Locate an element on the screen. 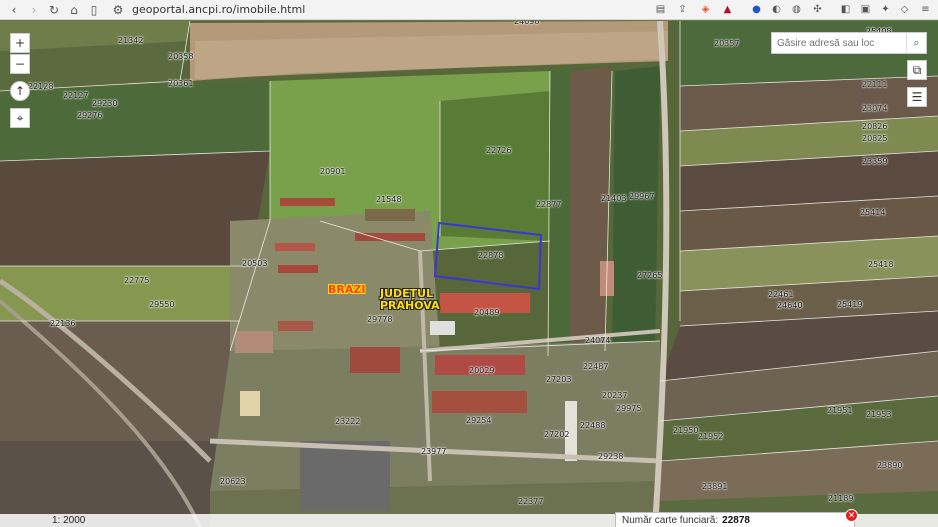  site-info-icon: ⚙ is located at coordinates (118, 10).